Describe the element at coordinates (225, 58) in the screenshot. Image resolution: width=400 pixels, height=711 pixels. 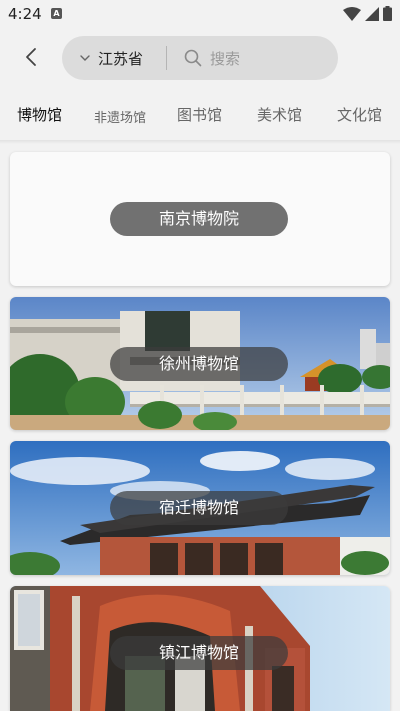
I see `search-placeholder: 搜索` at that location.